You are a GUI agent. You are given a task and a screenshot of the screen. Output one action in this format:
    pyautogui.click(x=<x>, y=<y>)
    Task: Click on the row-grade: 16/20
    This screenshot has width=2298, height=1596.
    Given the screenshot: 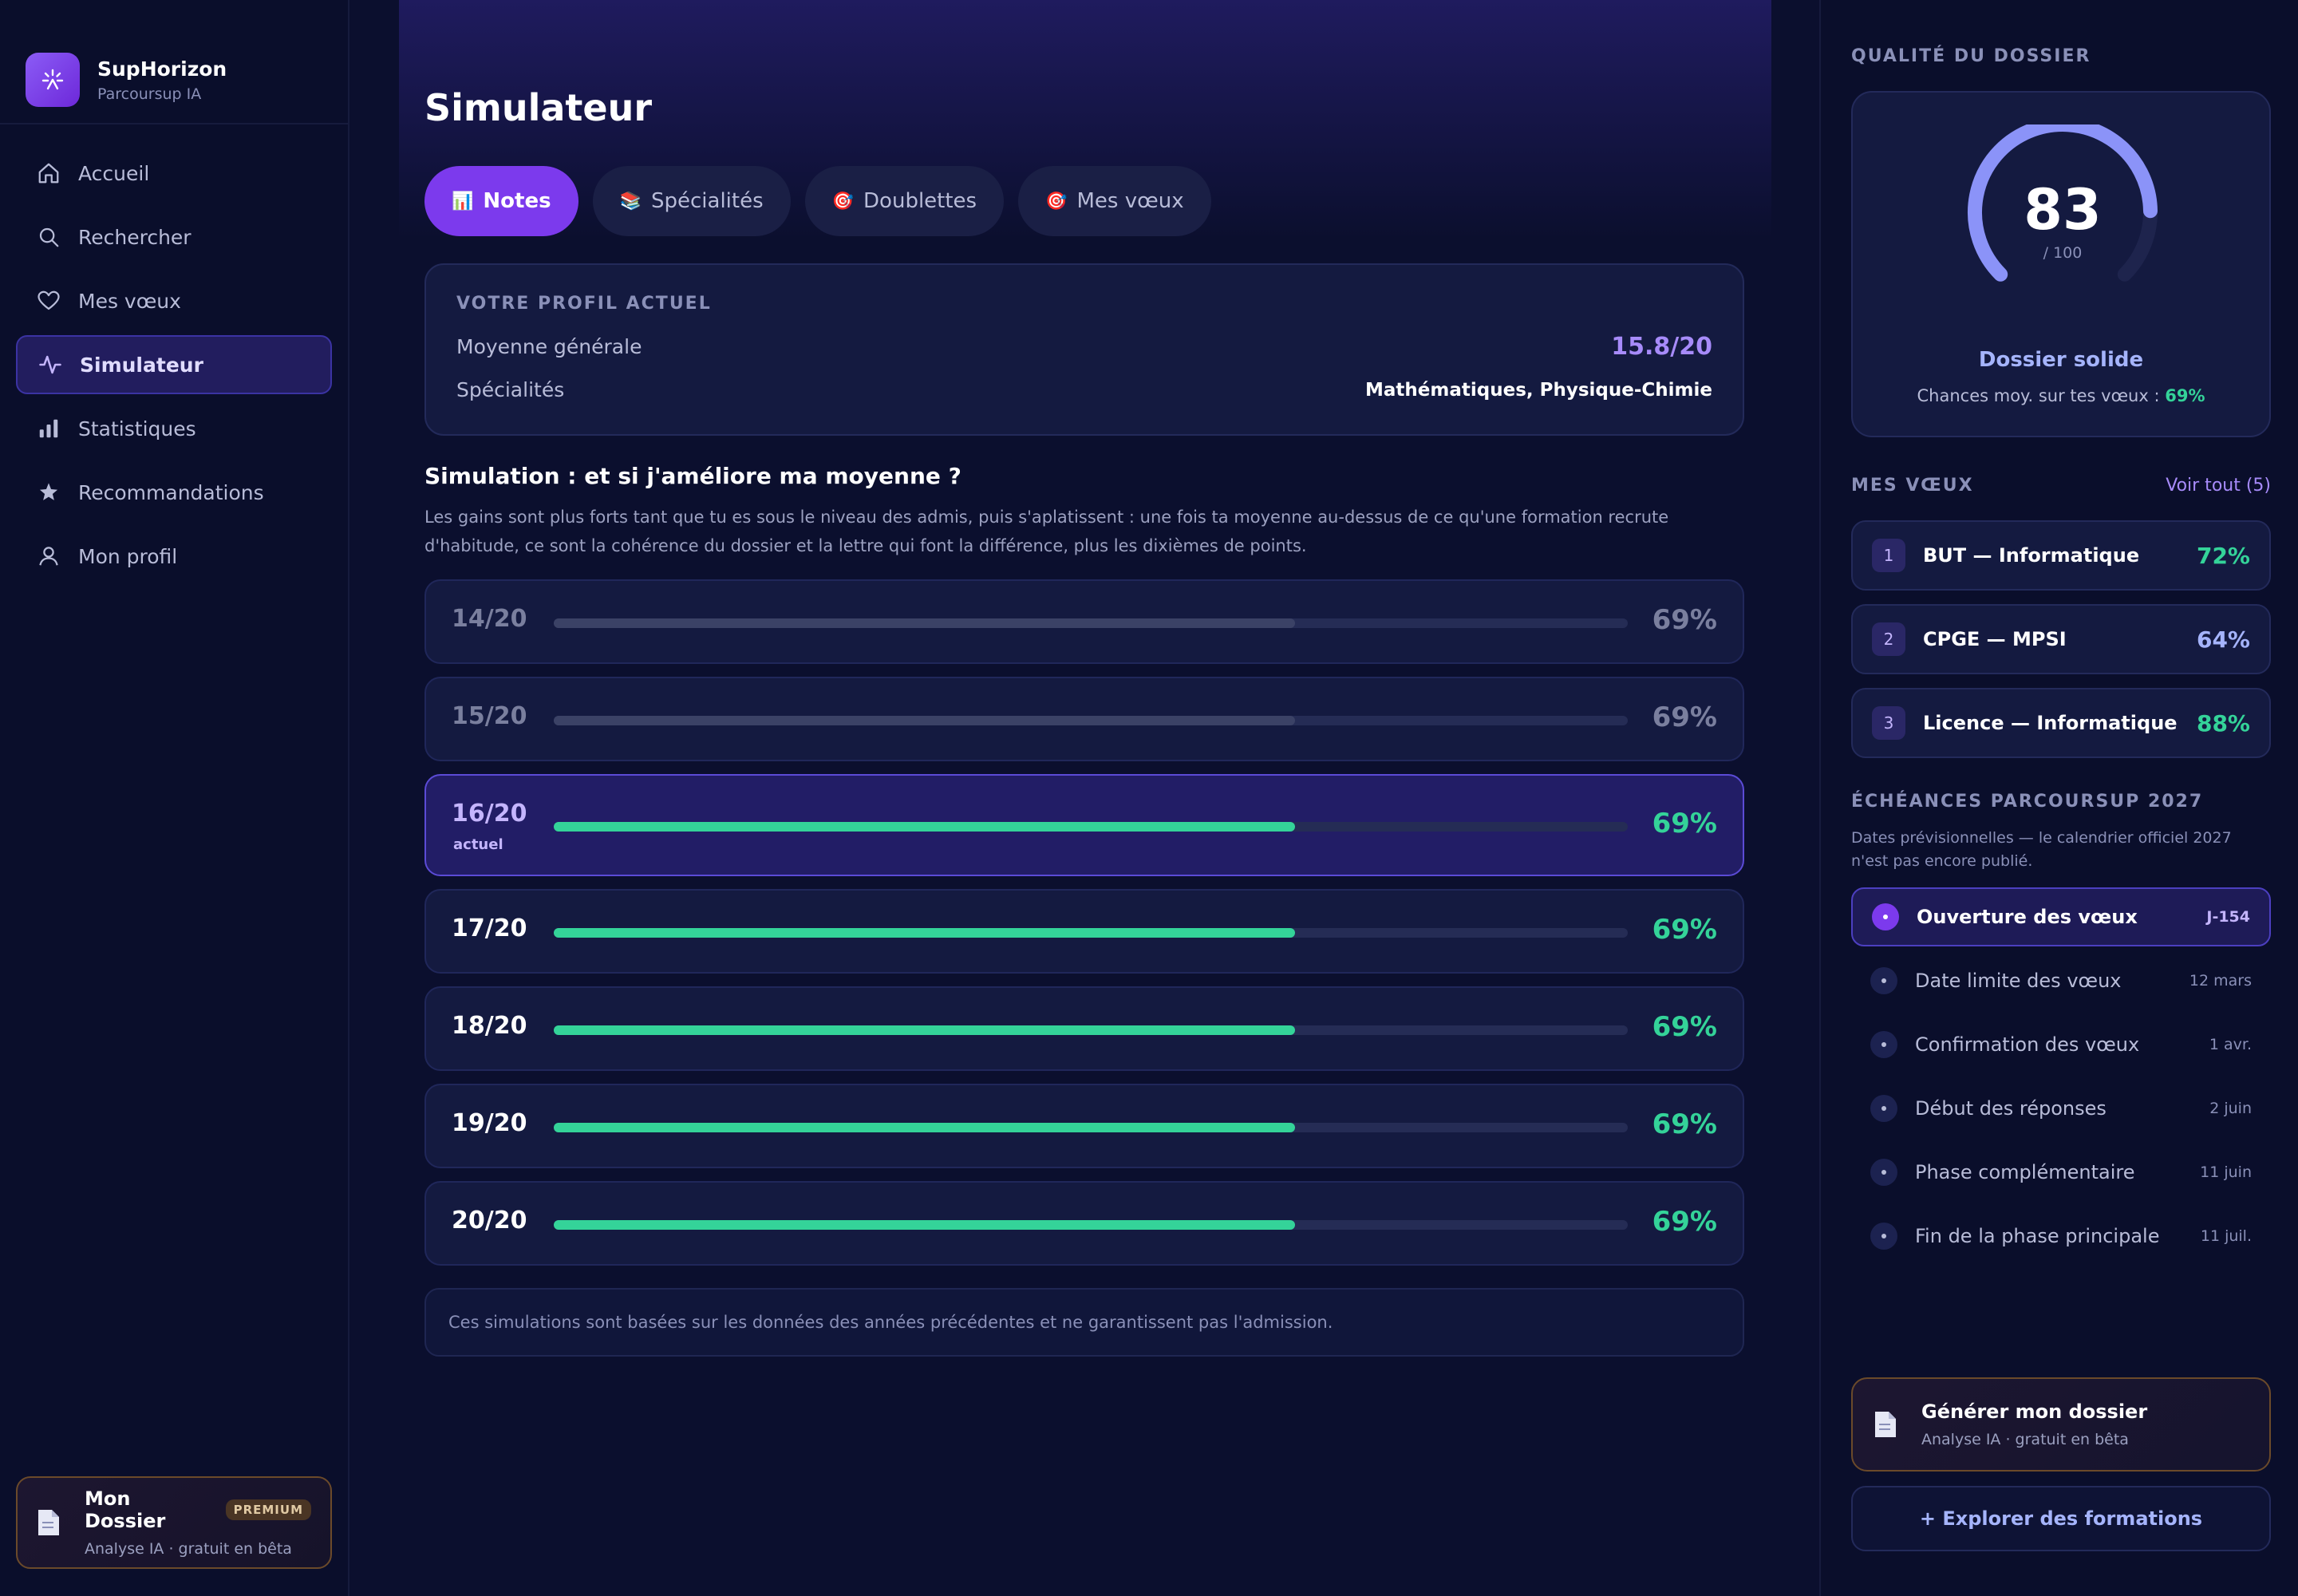 What is the action you would take?
    pyautogui.click(x=490, y=814)
    